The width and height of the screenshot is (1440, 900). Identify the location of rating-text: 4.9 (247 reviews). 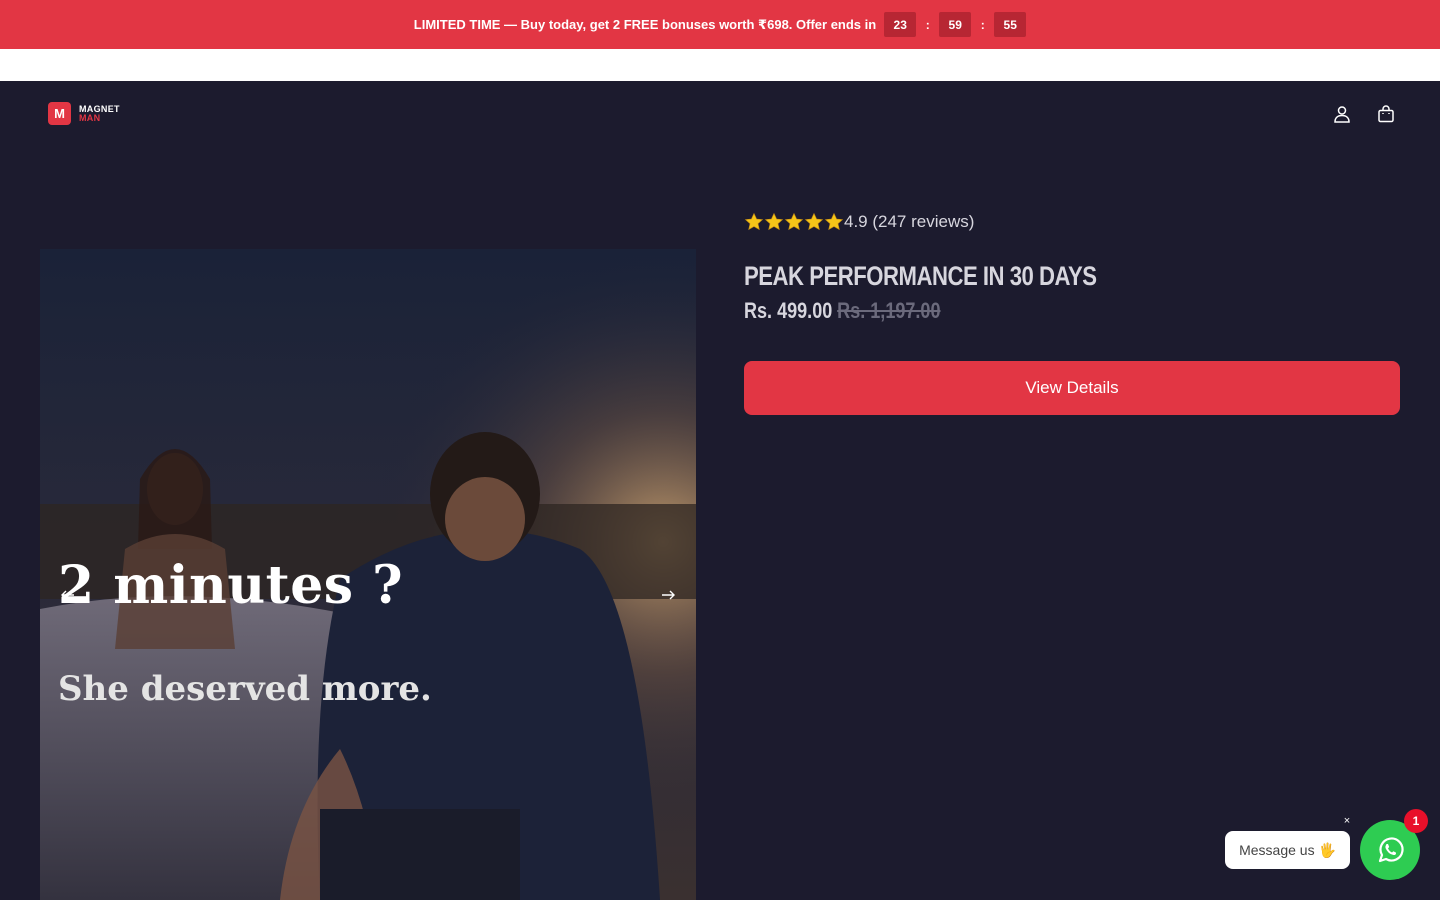
(909, 221).